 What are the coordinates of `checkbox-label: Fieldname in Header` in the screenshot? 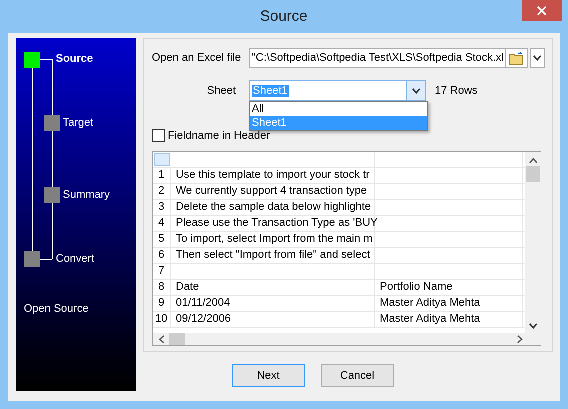 It's located at (219, 136).